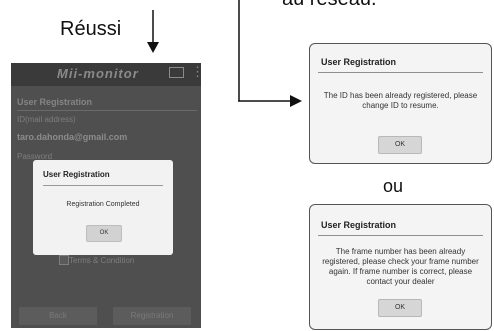 Image resolution: width=494 pixels, height=331 pixels. I want to click on id-field: taro.dahonda@gmail.com, so click(72, 137).